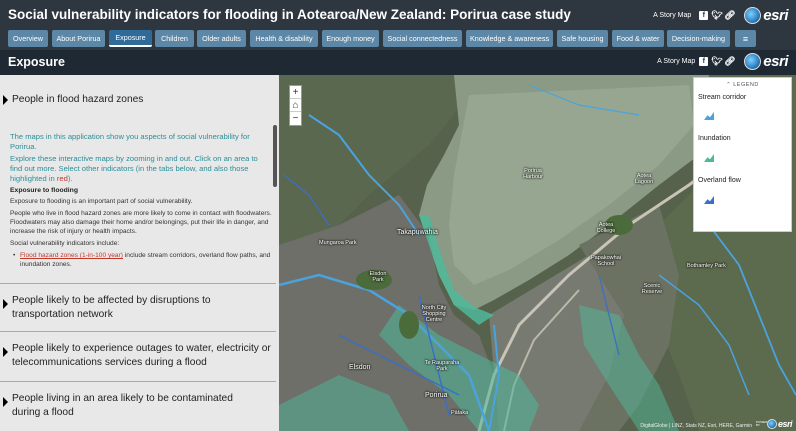 This screenshot has width=796, height=431. I want to click on accordion-item-label: People in flood hazard zones, so click(78, 99).